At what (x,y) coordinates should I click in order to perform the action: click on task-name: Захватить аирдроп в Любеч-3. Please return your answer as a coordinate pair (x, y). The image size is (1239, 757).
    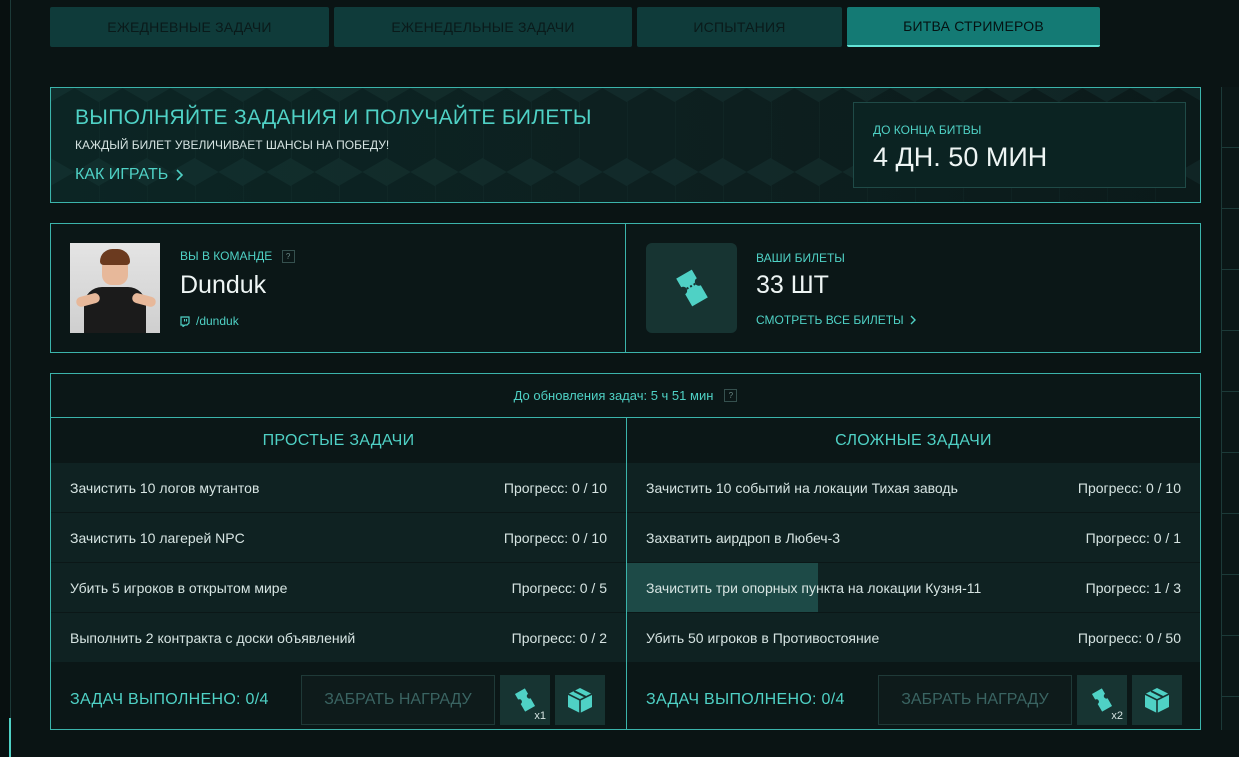
    Looking at the image, I should click on (743, 537).